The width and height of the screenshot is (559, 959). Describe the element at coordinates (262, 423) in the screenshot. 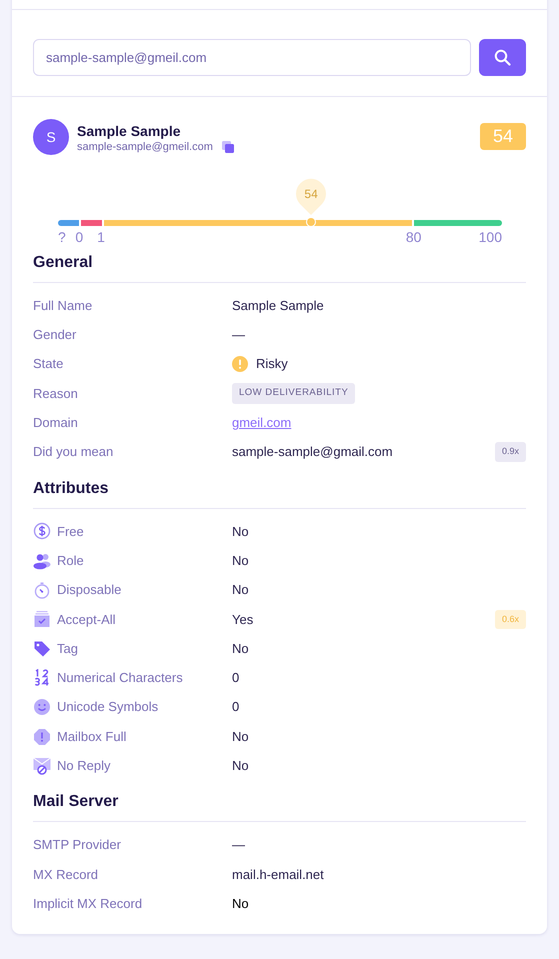

I see `domain-link: gmeil.com` at that location.